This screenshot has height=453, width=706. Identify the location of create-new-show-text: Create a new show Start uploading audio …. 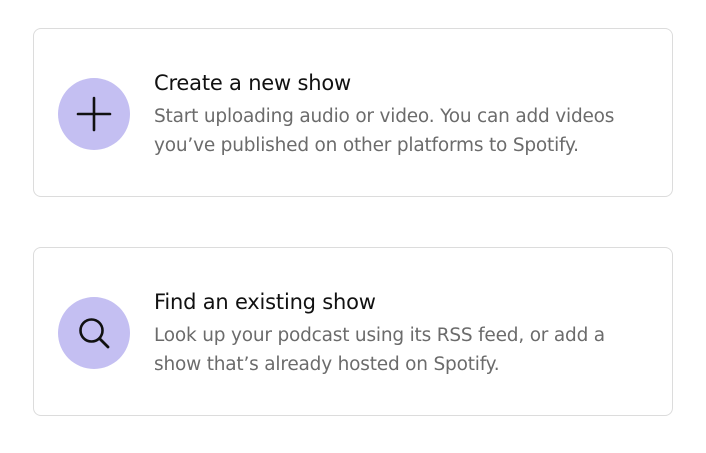
(401, 114).